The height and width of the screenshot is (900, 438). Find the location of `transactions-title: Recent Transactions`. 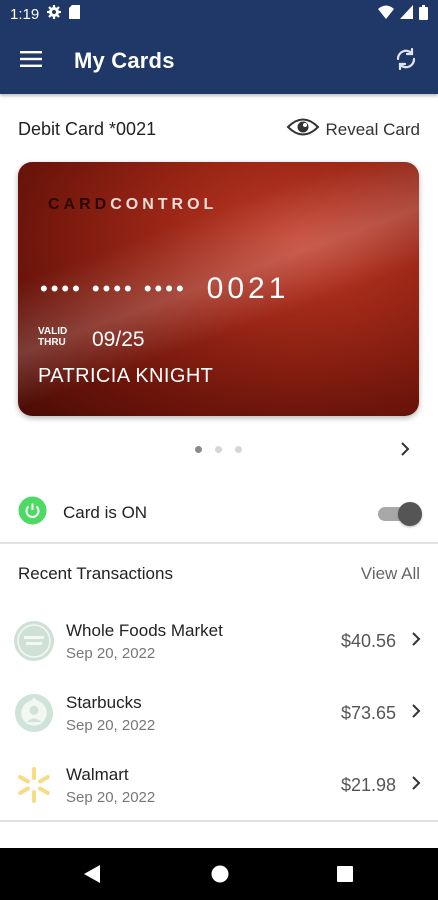

transactions-title: Recent Transactions is located at coordinates (95, 573).